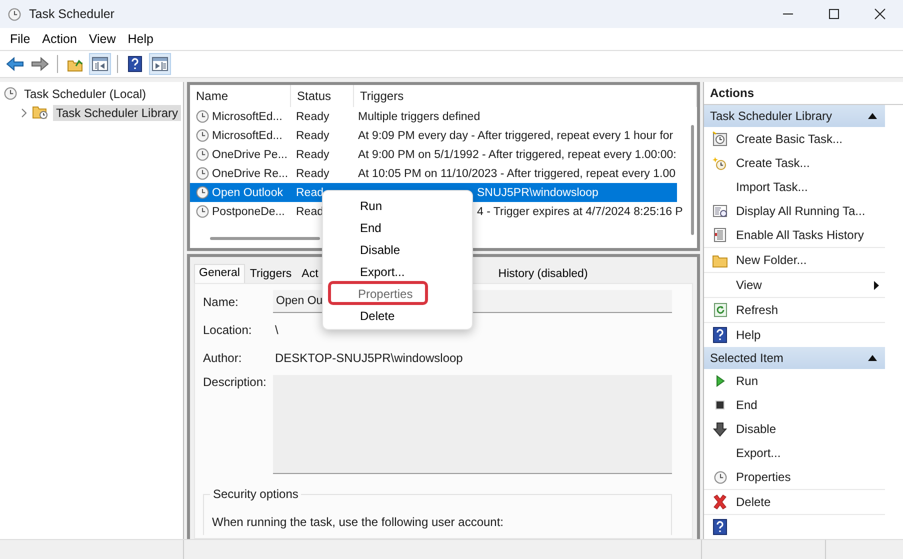  Describe the element at coordinates (517, 174) in the screenshot. I see `table-cell: At 10:05 PM on 11/10/2023 - After triggered, repeat every 1.00` at that location.